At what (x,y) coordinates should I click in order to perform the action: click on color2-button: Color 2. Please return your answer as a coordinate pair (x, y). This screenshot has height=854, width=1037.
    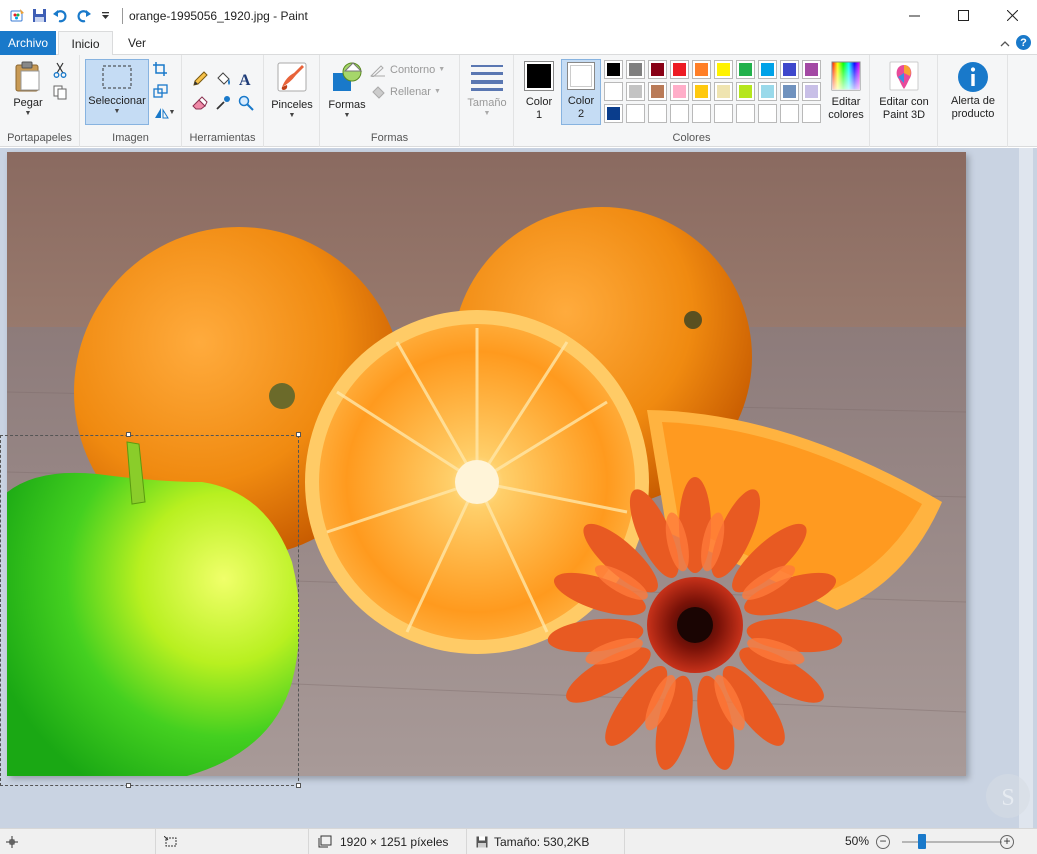
    Looking at the image, I should click on (581, 92).